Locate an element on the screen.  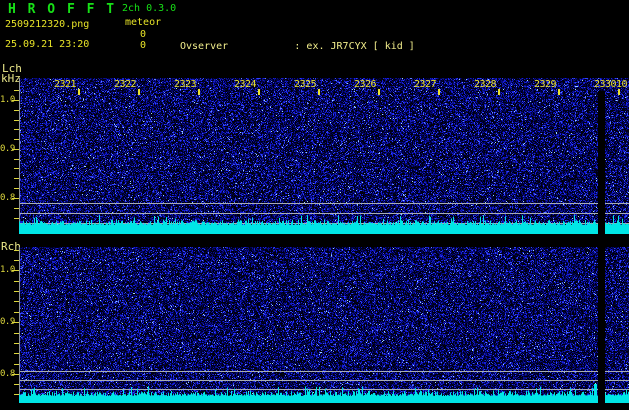
khz-unit-label: kHz is located at coordinates (11, 78).